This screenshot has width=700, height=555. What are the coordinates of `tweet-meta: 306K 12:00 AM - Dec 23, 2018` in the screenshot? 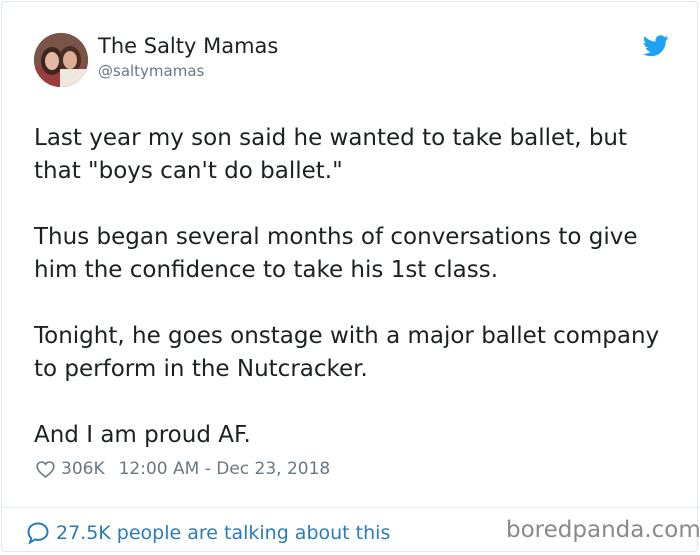 It's located at (183, 469).